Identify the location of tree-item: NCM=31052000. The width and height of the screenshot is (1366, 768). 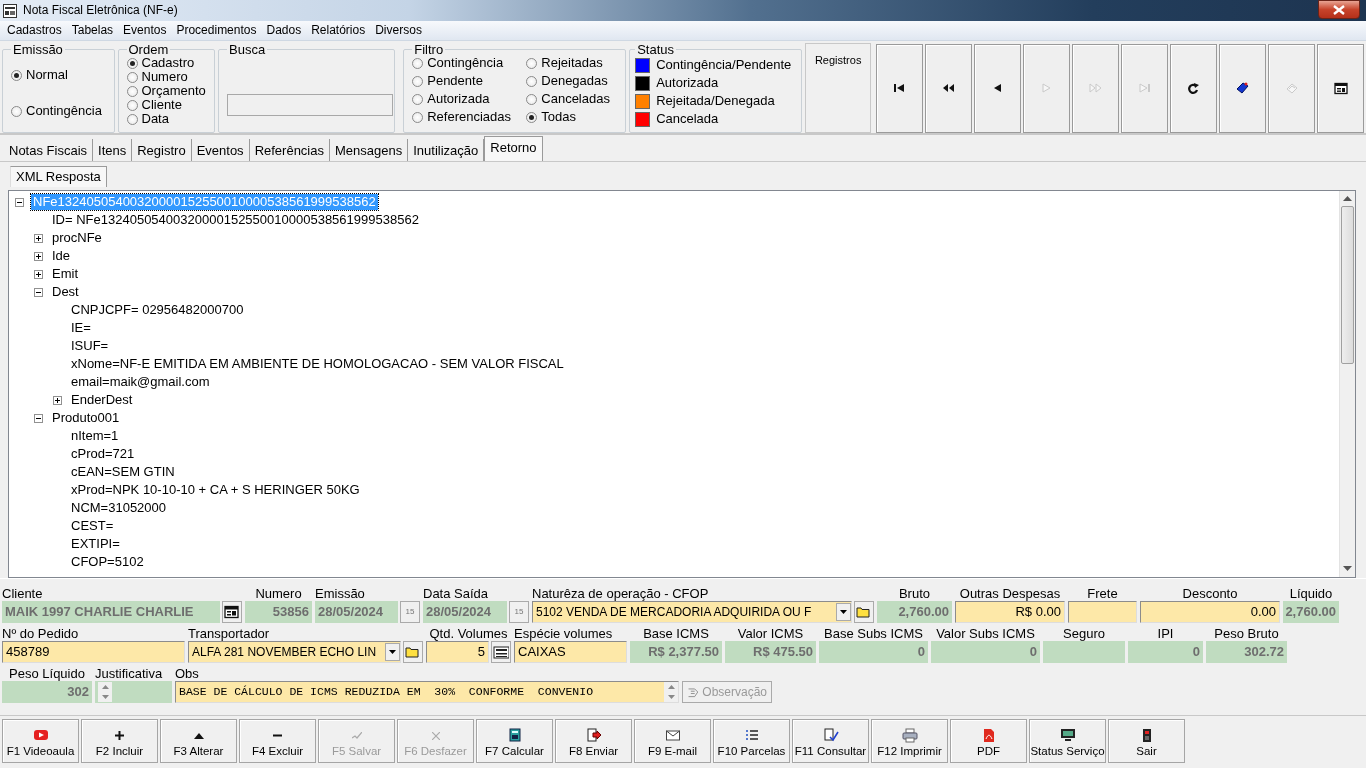
(119, 508).